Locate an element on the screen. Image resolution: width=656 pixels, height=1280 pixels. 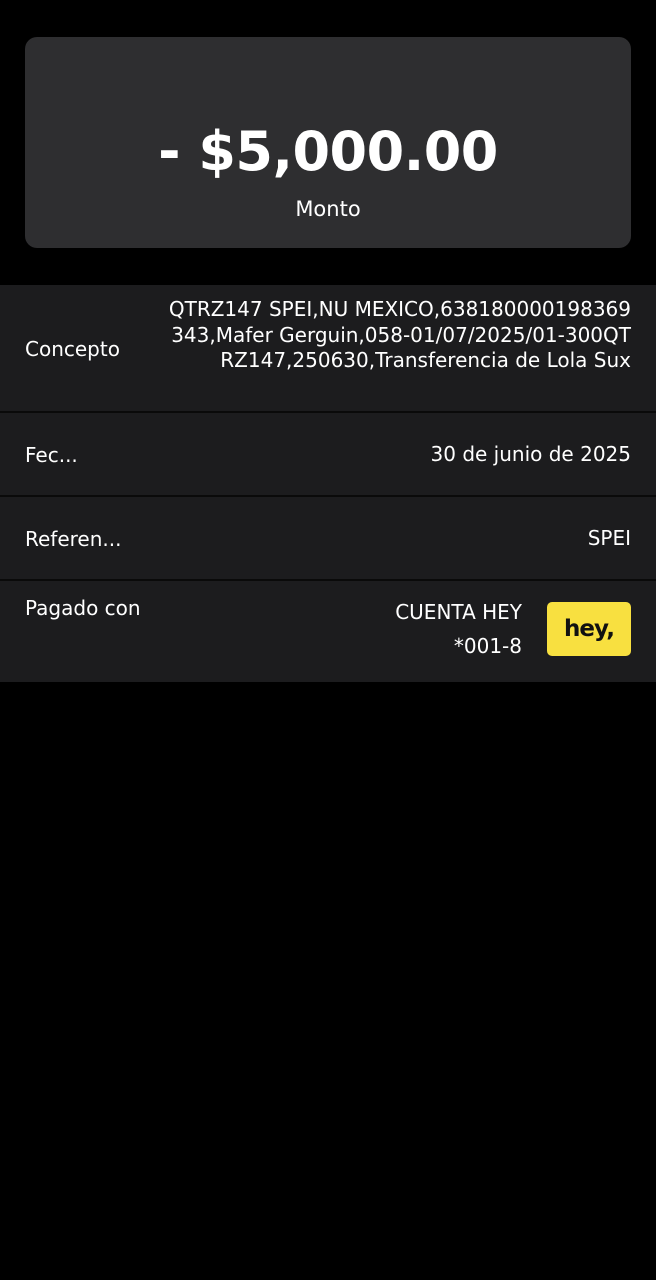
referencia-value: SPEI is located at coordinates (609, 538).